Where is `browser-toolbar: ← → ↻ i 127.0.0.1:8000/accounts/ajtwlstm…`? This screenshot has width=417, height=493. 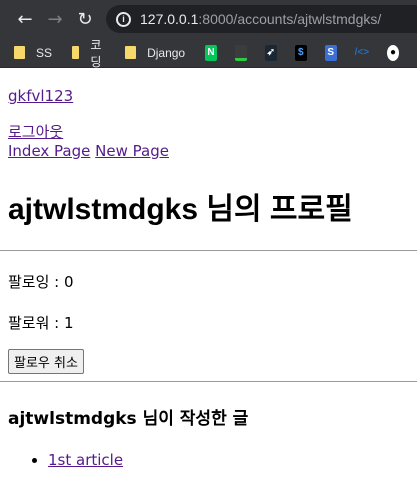 browser-toolbar: ← → ↻ i 127.0.0.1:8000/accounts/ajtwlstm… is located at coordinates (208, 19).